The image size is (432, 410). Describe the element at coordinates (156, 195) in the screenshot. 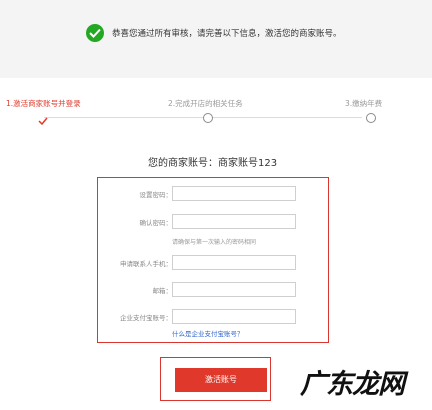

I see `password-label: 设置密码：` at that location.